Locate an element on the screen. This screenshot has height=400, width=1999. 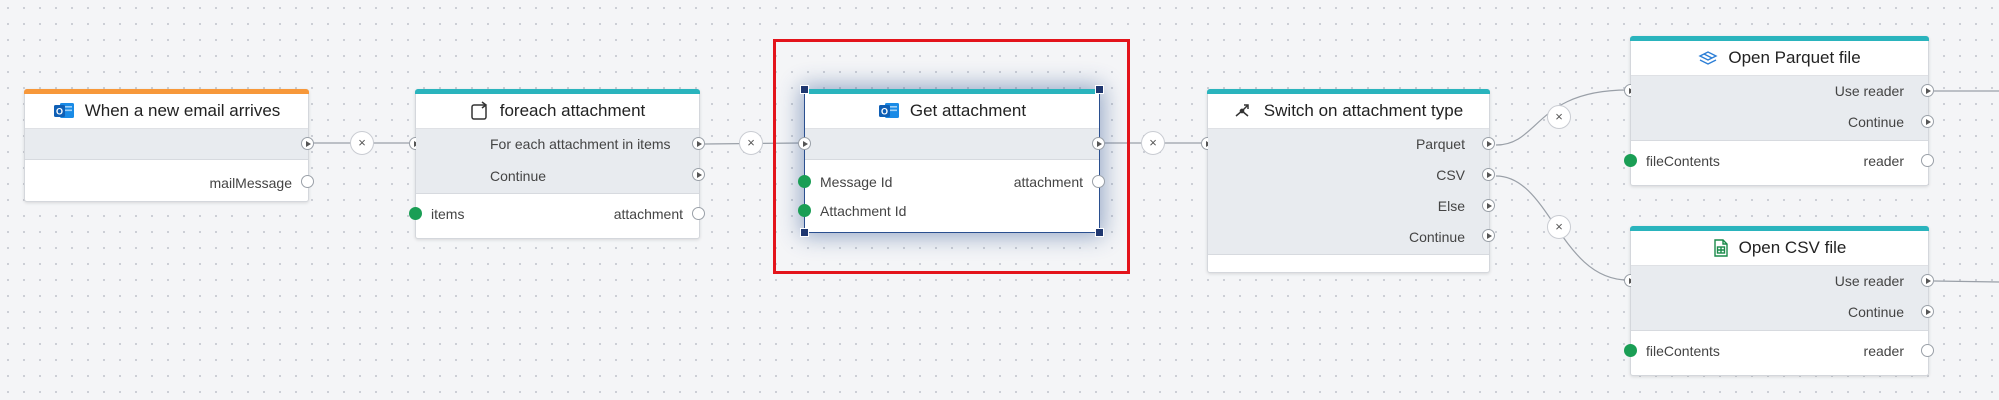
node-when-new-email-arrives: O When a new email arrives mailMessage is located at coordinates (169, 145).